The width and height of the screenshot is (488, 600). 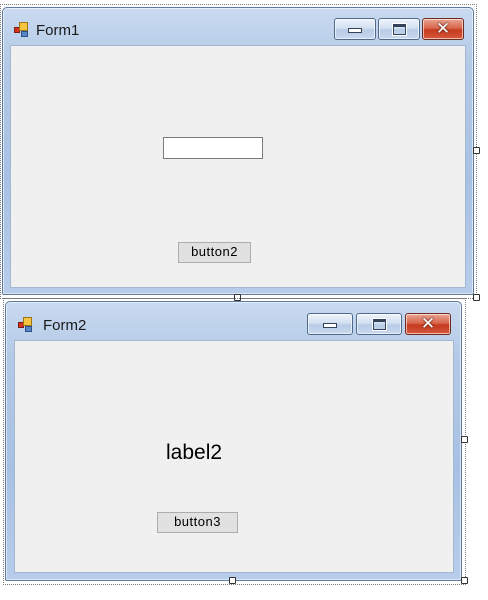 I want to click on form2-maximize-button, so click(x=379, y=324).